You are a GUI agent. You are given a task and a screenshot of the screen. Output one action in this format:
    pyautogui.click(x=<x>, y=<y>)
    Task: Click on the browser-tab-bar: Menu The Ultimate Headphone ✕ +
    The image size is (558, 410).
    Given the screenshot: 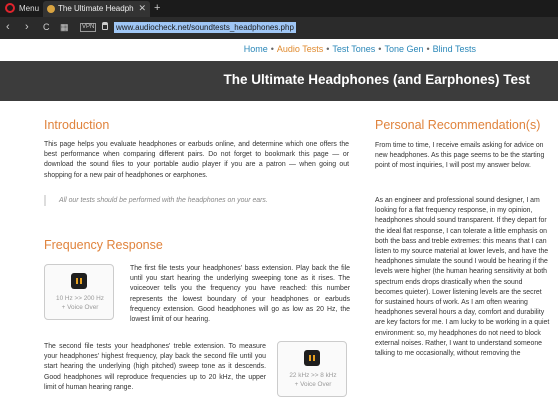 What is the action you would take?
    pyautogui.click(x=279, y=8)
    